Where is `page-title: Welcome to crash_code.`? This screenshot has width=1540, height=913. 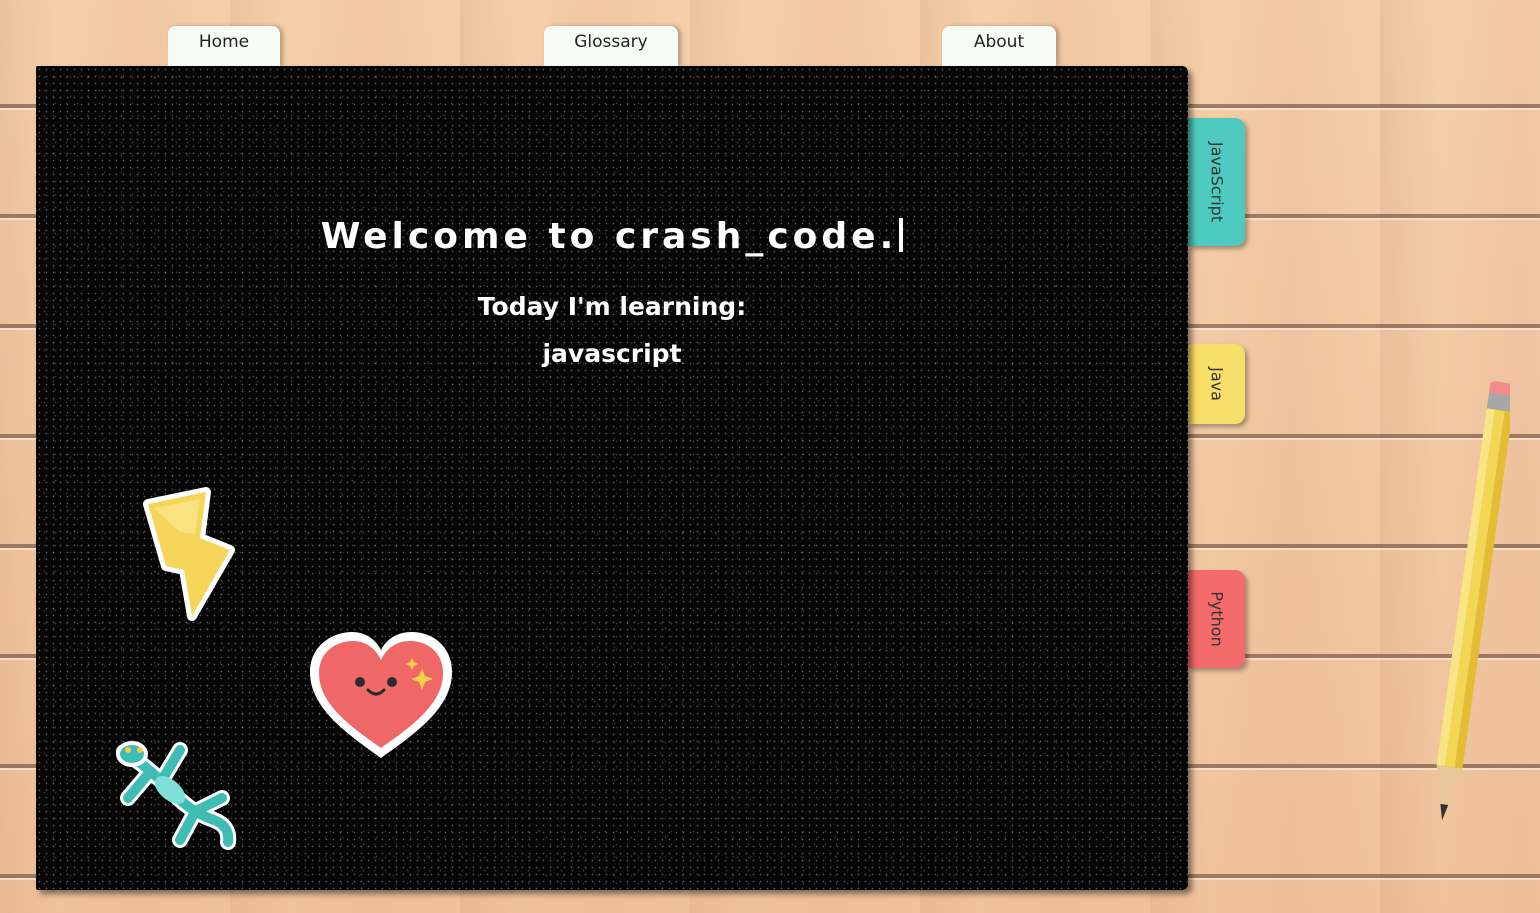
page-title: Welcome to crash_code. is located at coordinates (612, 236).